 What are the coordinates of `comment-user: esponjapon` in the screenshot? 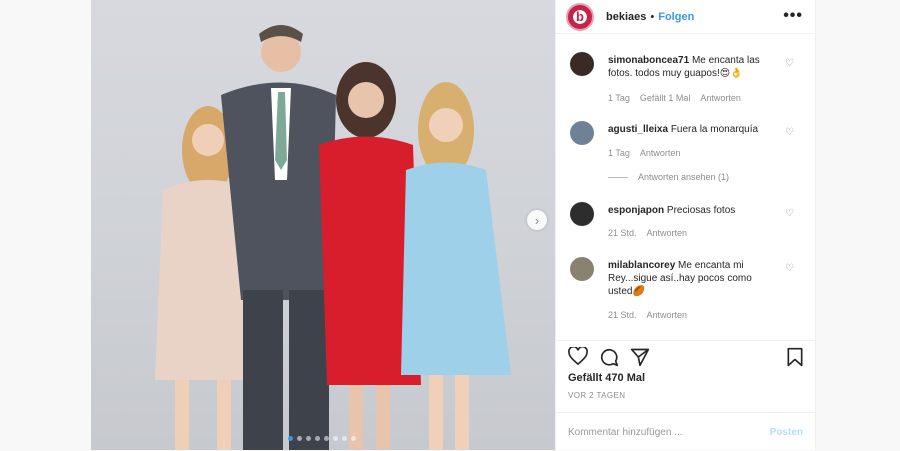 It's located at (636, 210).